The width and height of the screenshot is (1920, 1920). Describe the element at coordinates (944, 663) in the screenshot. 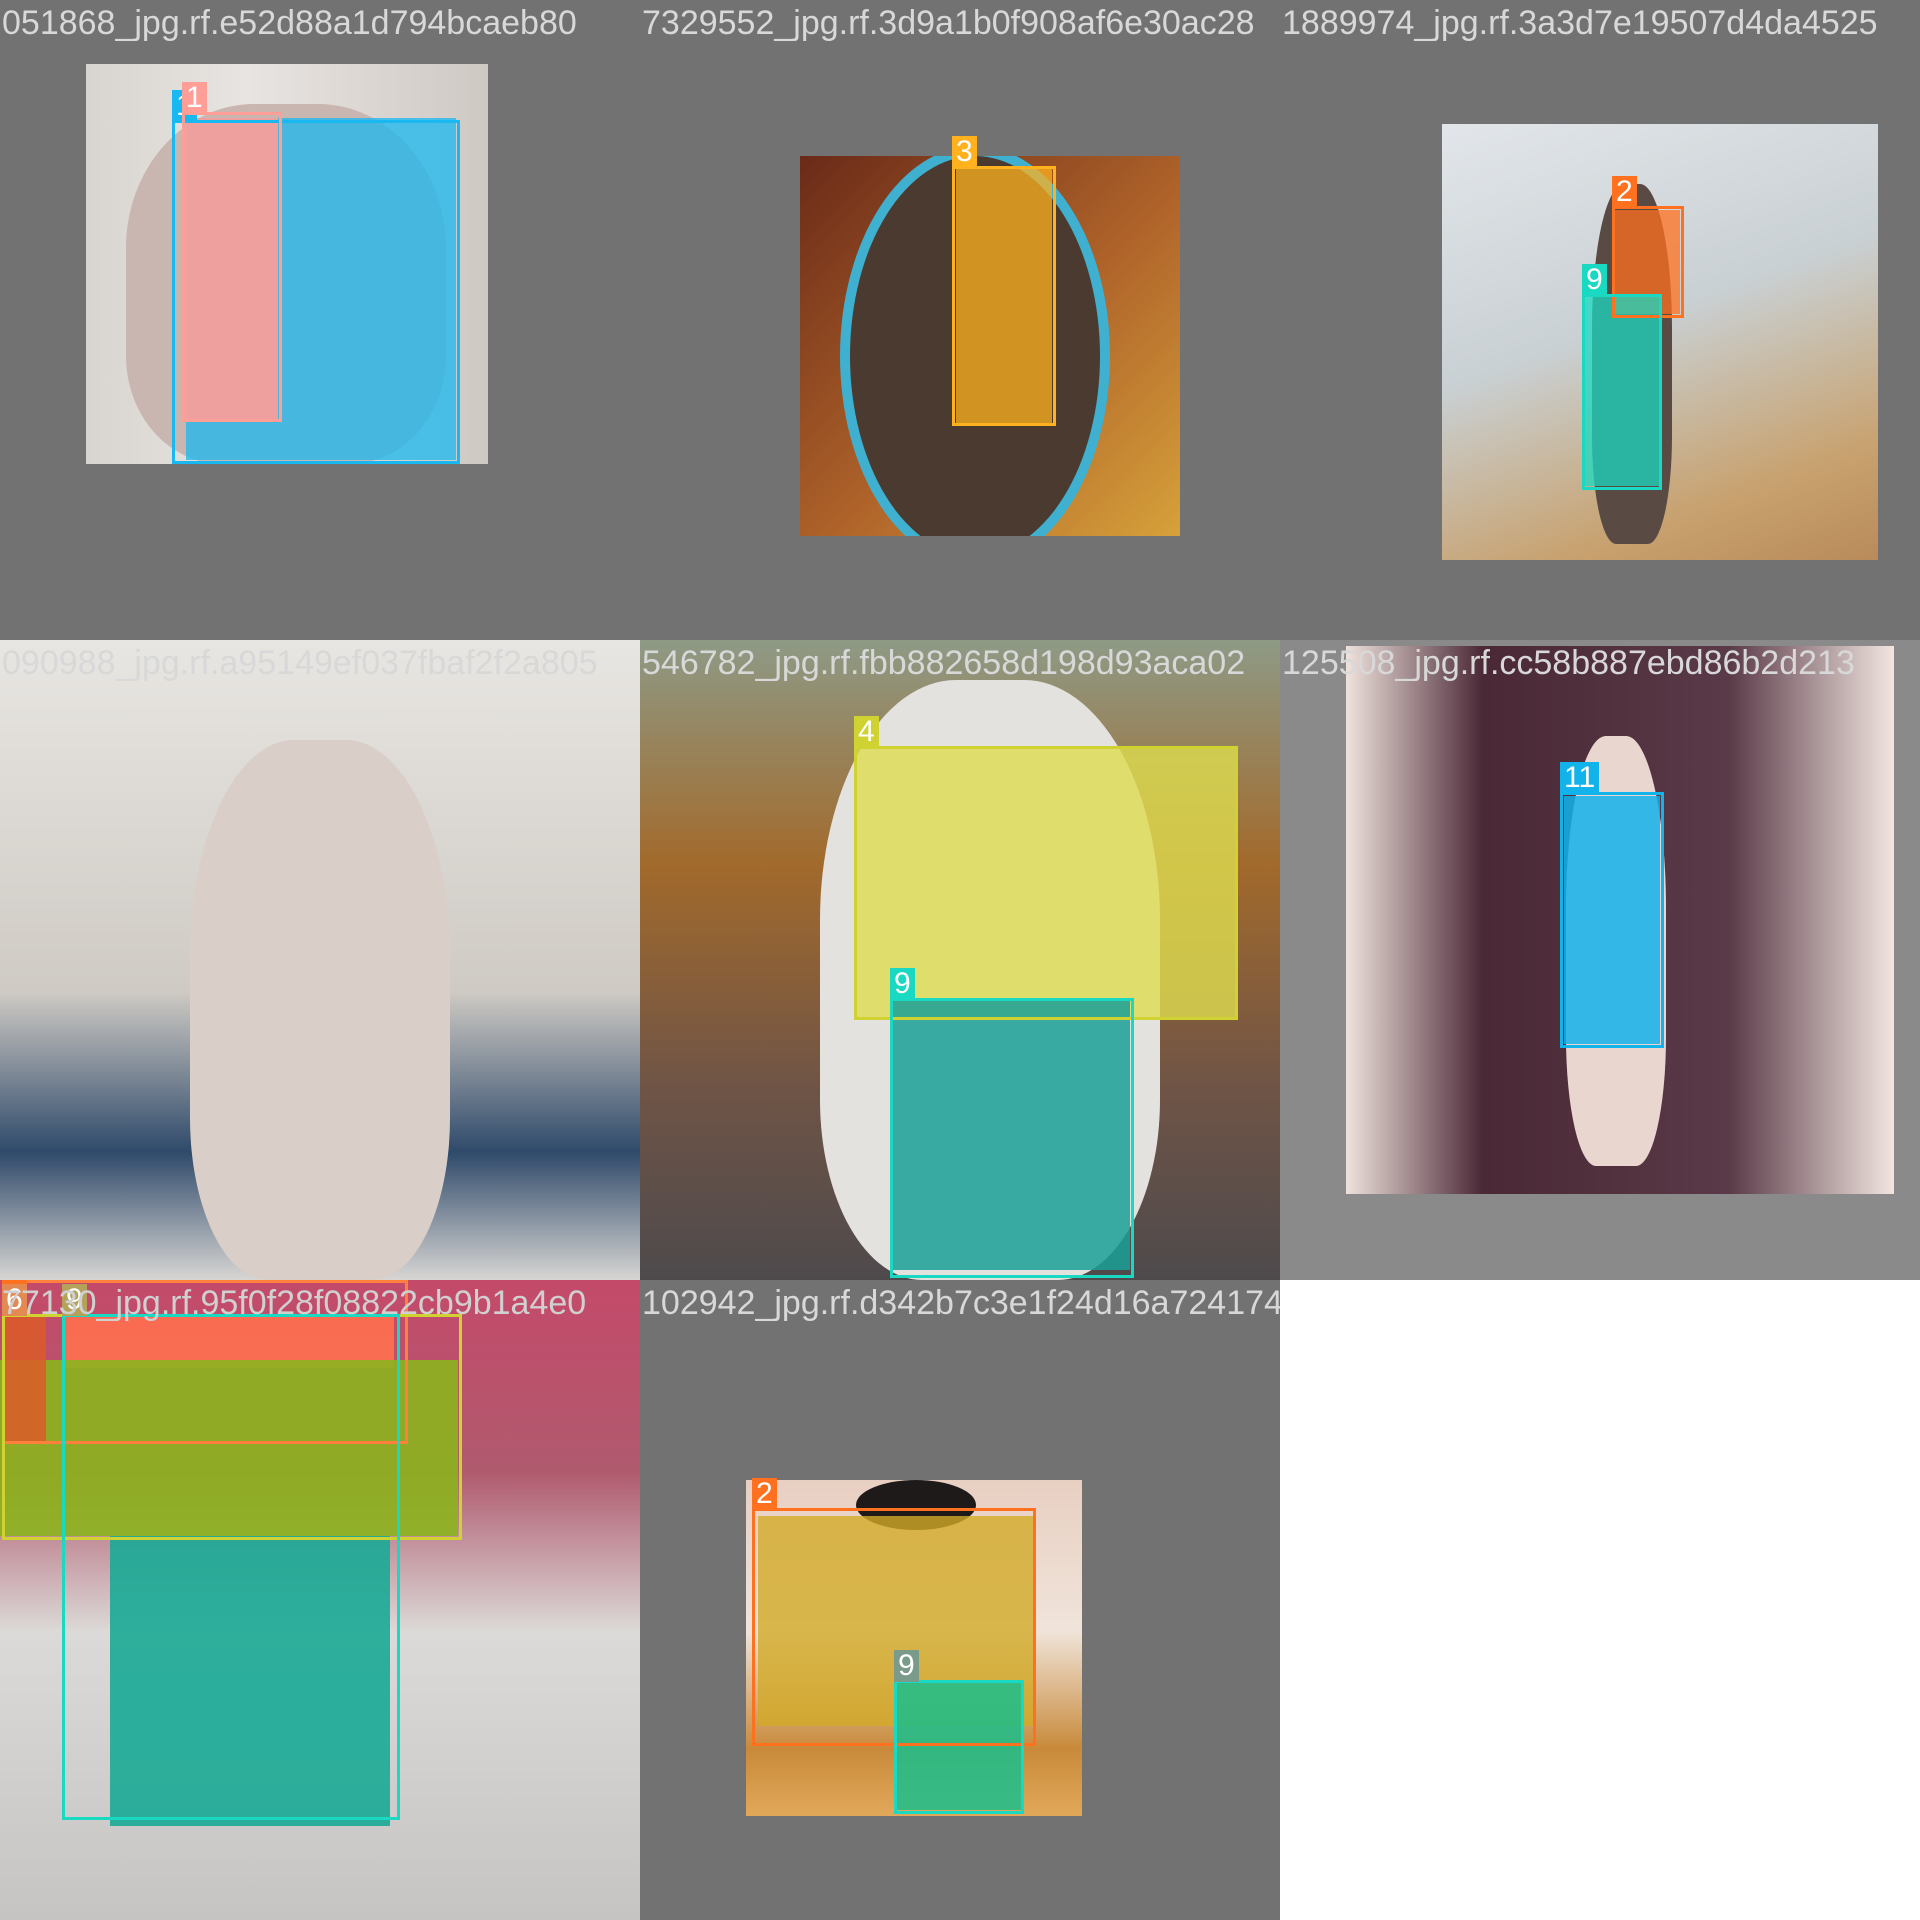

I see `tile-filename: 546782_jpg.rf.fbb882658d198d93aca02` at that location.